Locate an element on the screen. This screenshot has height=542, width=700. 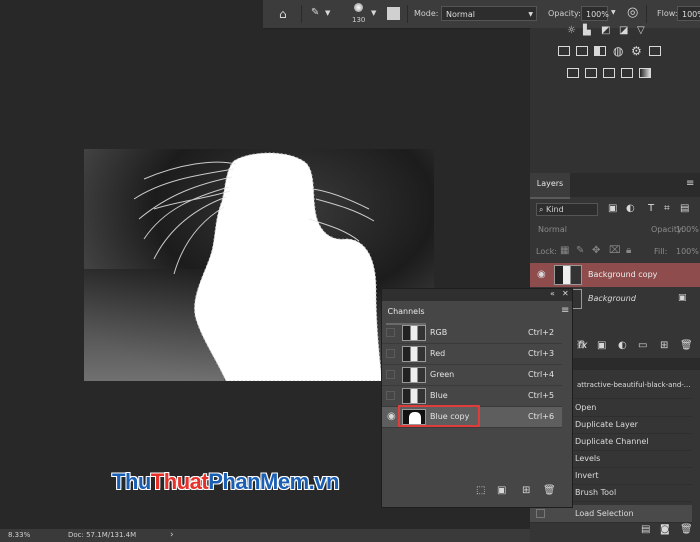
new-channel-icon: ⊞ is located at coordinates (526, 491).